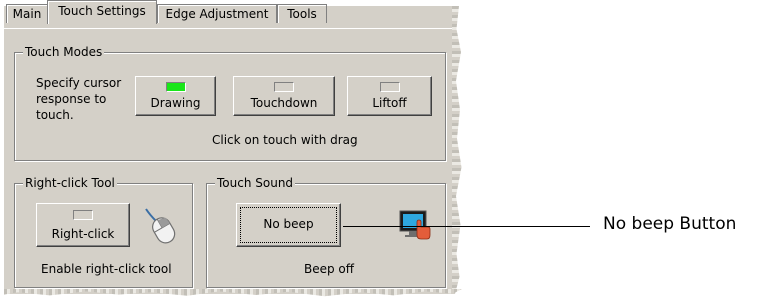 The height and width of the screenshot is (299, 779). I want to click on no-beep-label: No beep, so click(288, 224).